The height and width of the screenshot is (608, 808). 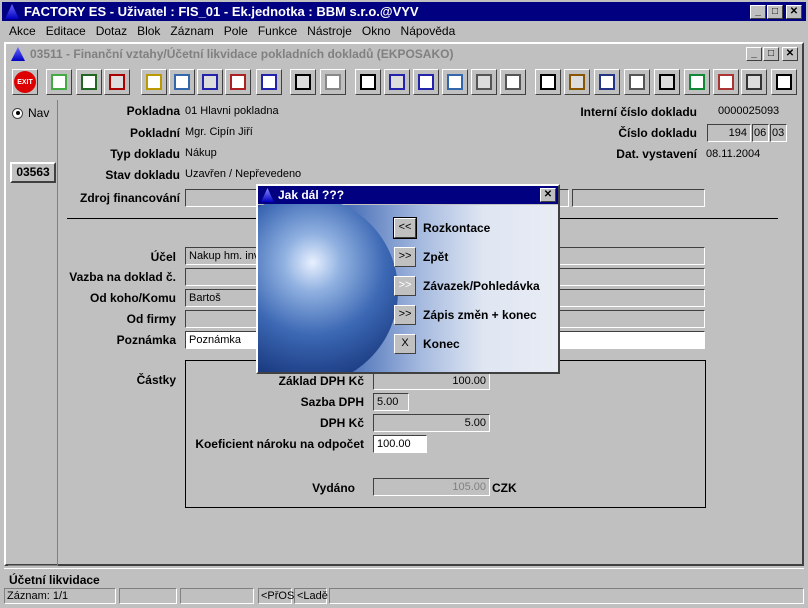 I want to click on query-button, so click(x=154, y=82).